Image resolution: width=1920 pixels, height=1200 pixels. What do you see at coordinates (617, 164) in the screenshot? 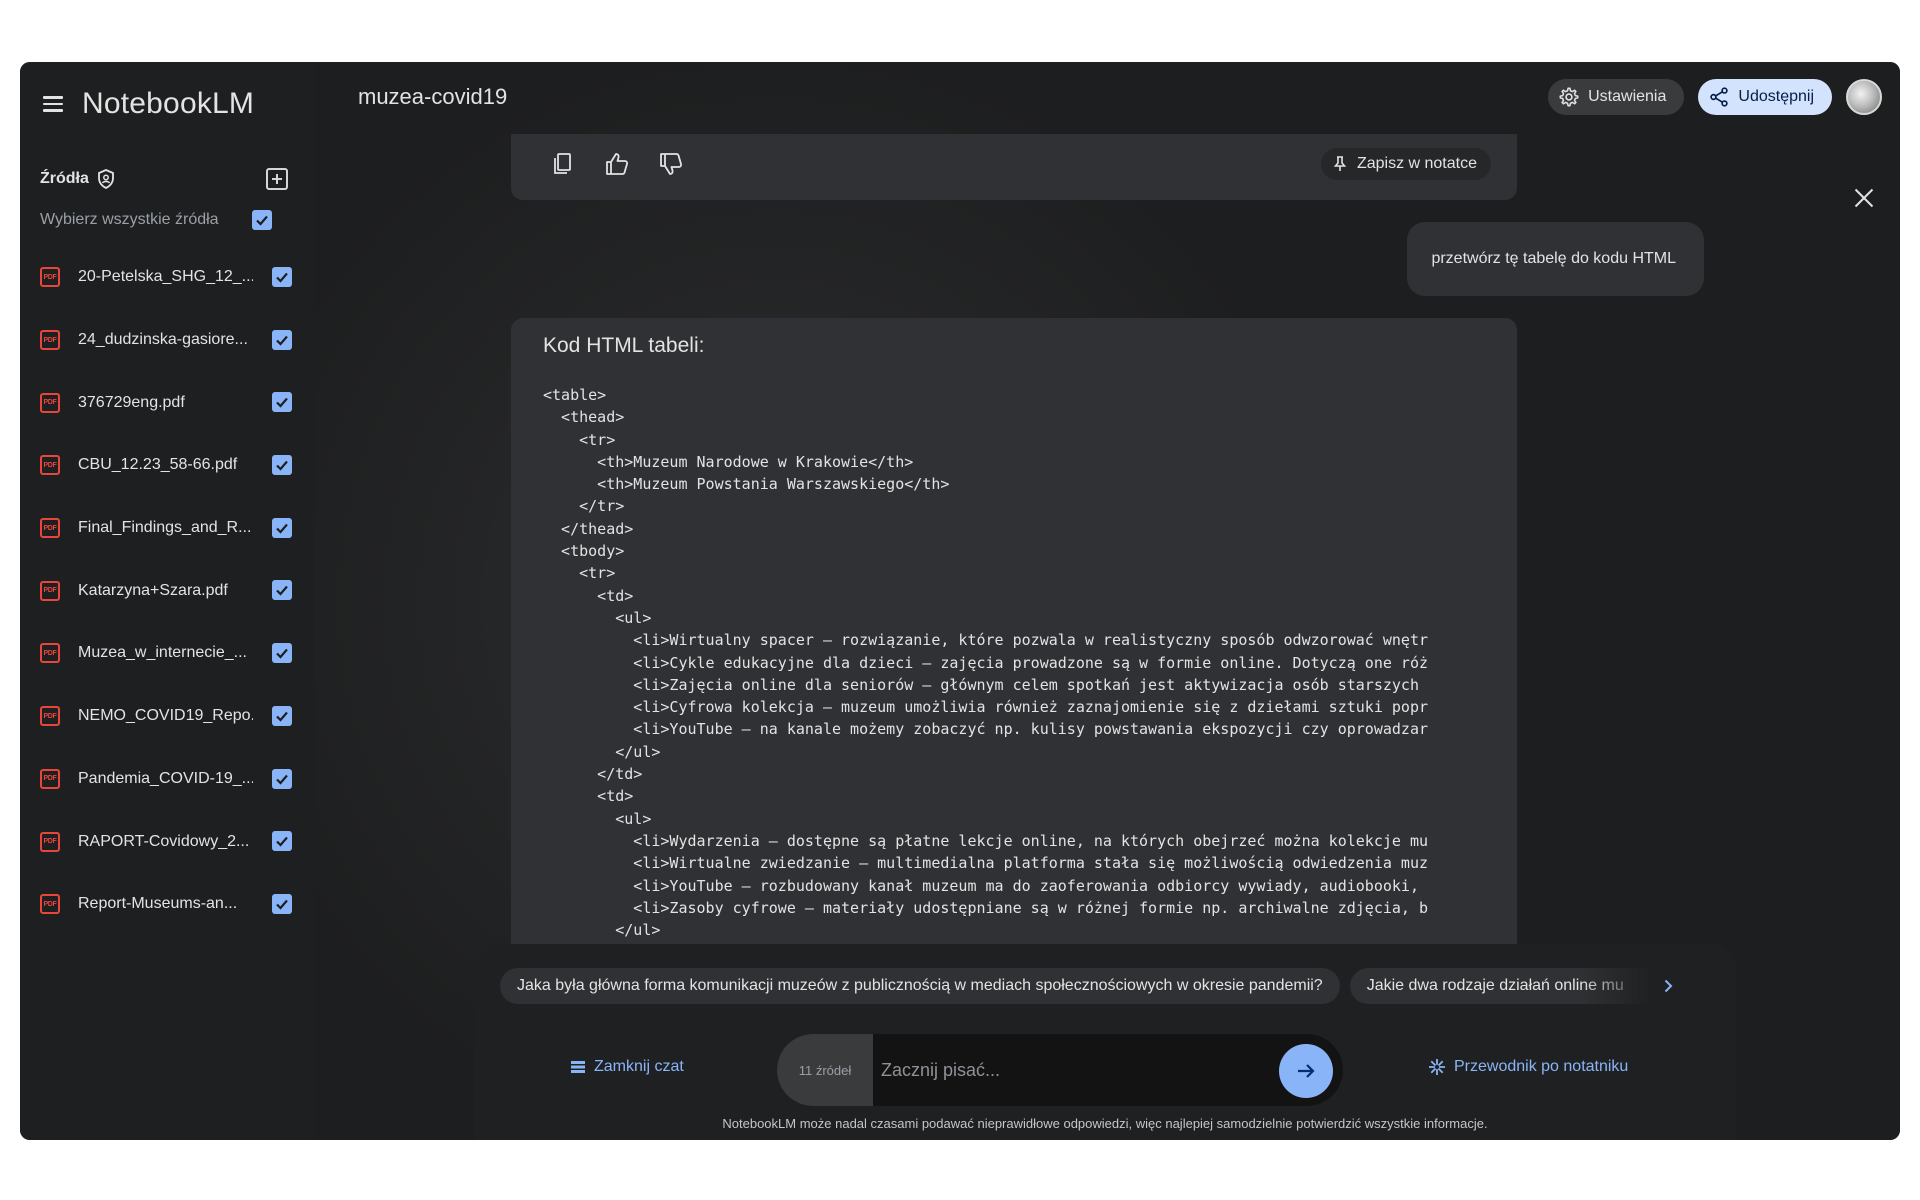
I see `thumbs-up-icon` at bounding box center [617, 164].